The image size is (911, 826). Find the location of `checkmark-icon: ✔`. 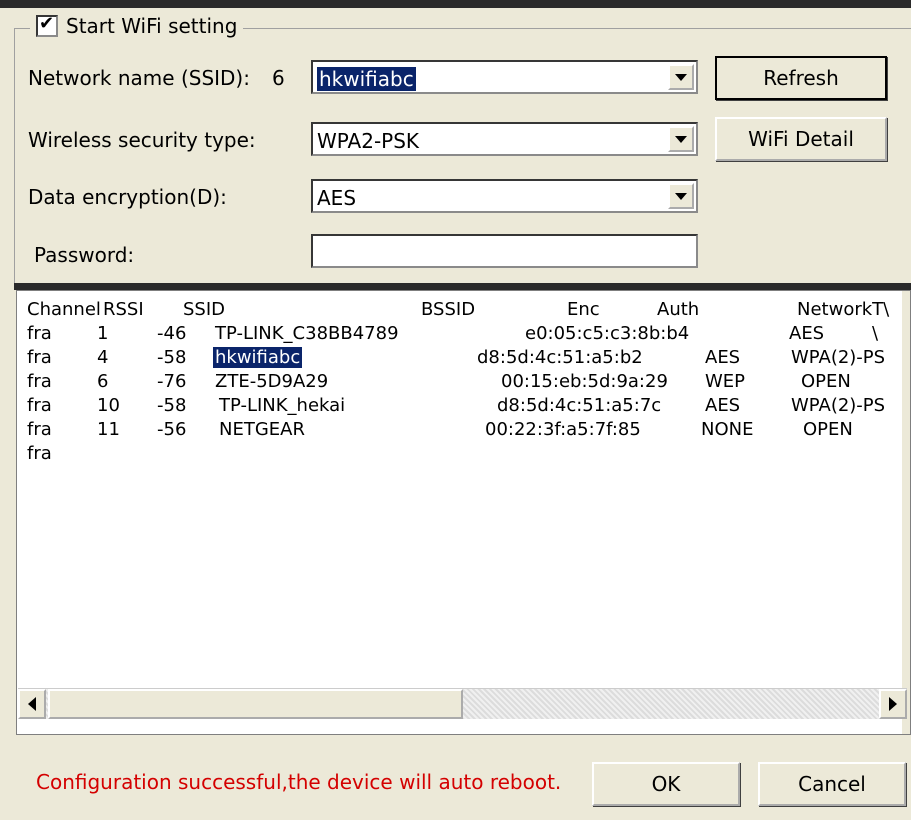

checkmark-icon: ✔ is located at coordinates (47, 23).